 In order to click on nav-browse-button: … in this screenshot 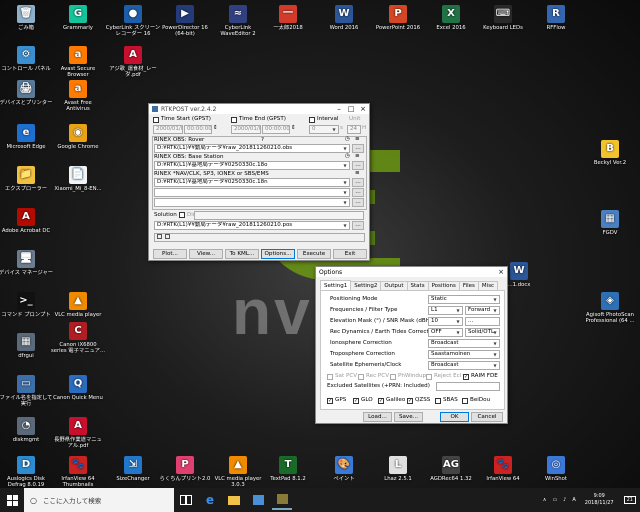, I will do `click(358, 182)`.